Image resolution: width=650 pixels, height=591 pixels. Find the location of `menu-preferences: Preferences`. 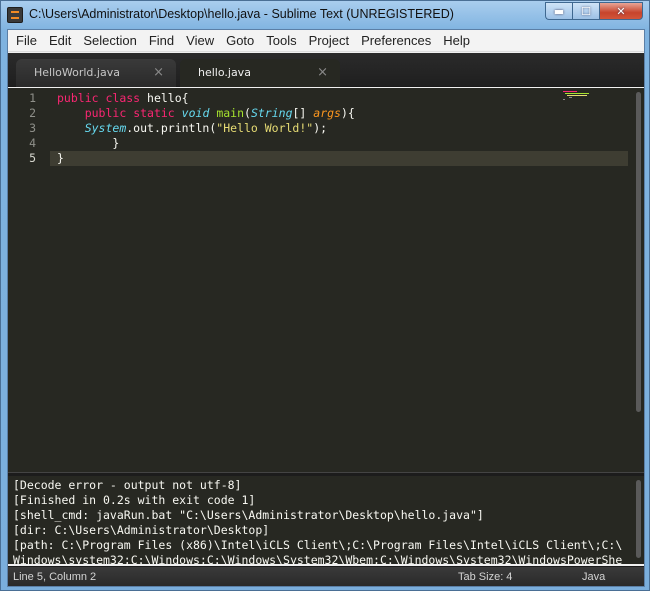

menu-preferences: Preferences is located at coordinates (396, 41).